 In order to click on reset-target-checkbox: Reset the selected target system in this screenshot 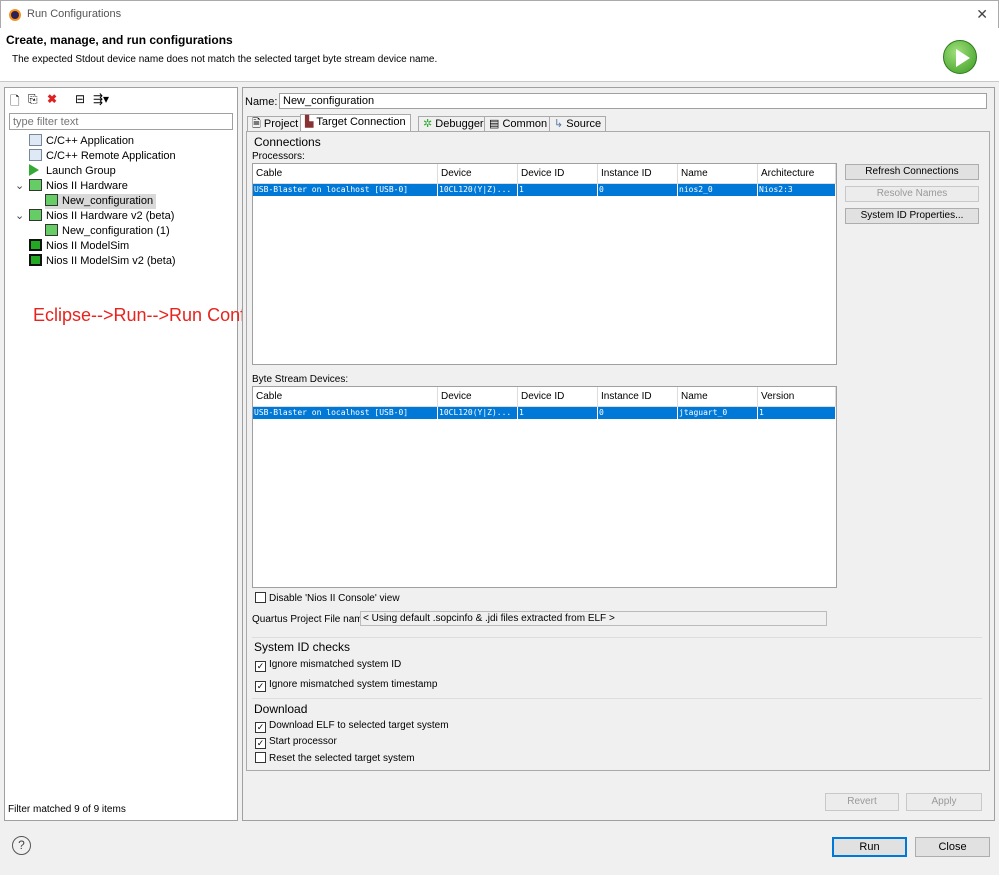, I will do `click(335, 758)`.